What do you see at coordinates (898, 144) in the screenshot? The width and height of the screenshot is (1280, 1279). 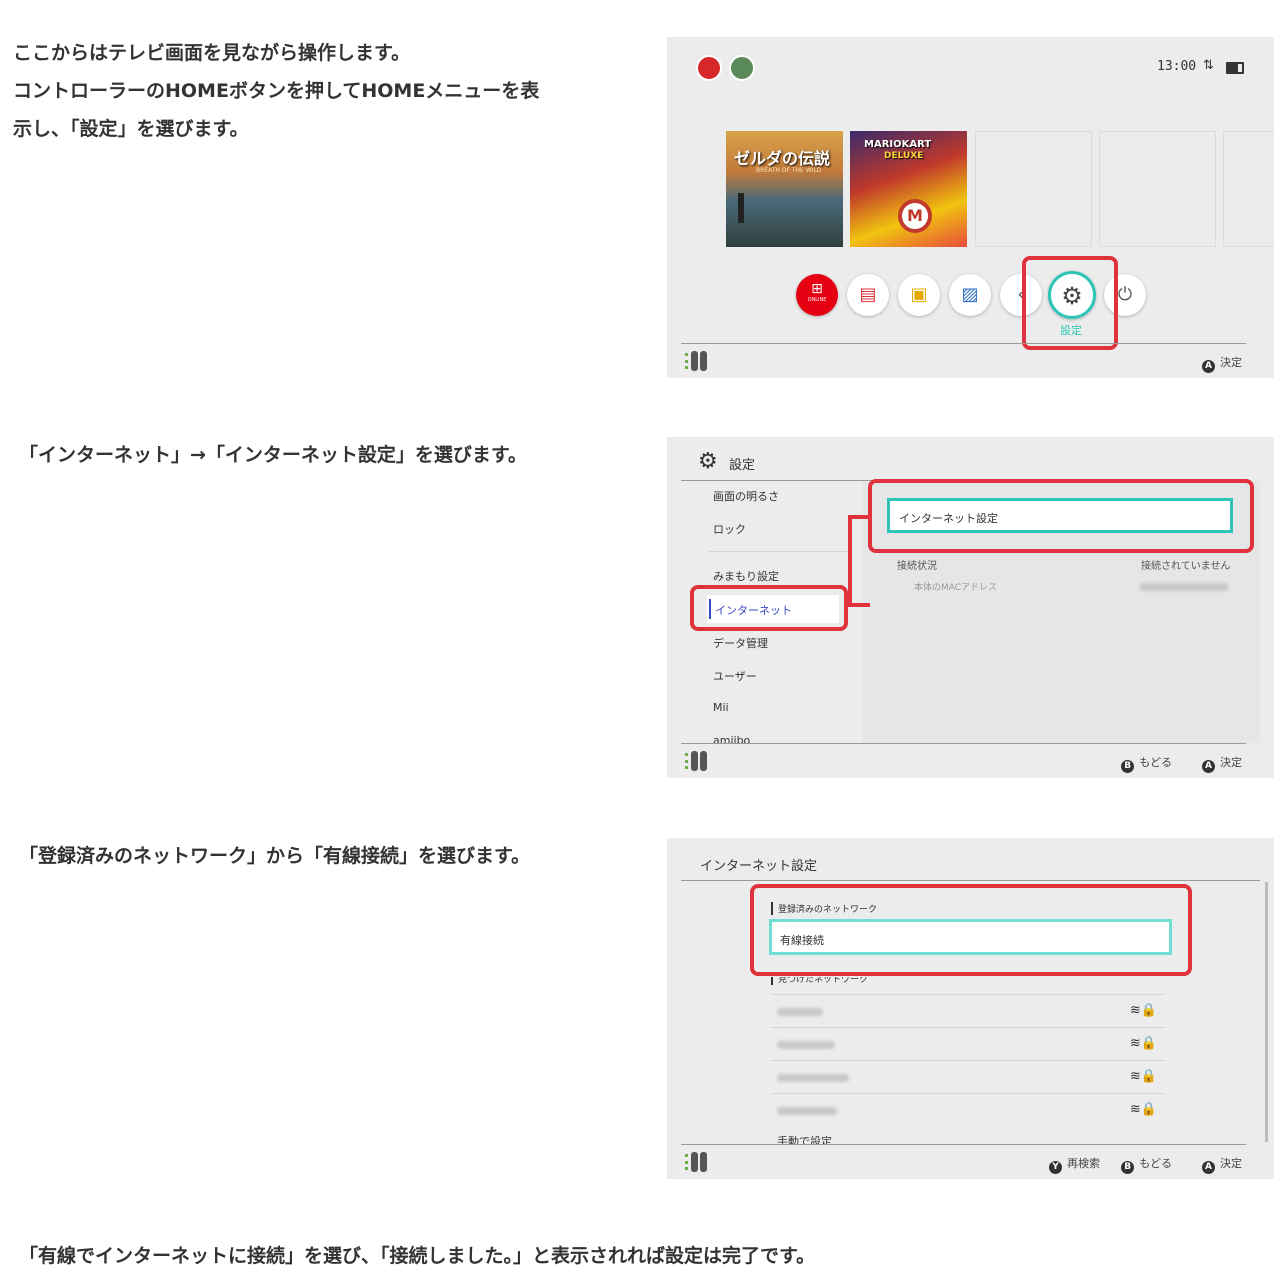 I see `game-title: MARIOKART` at bounding box center [898, 144].